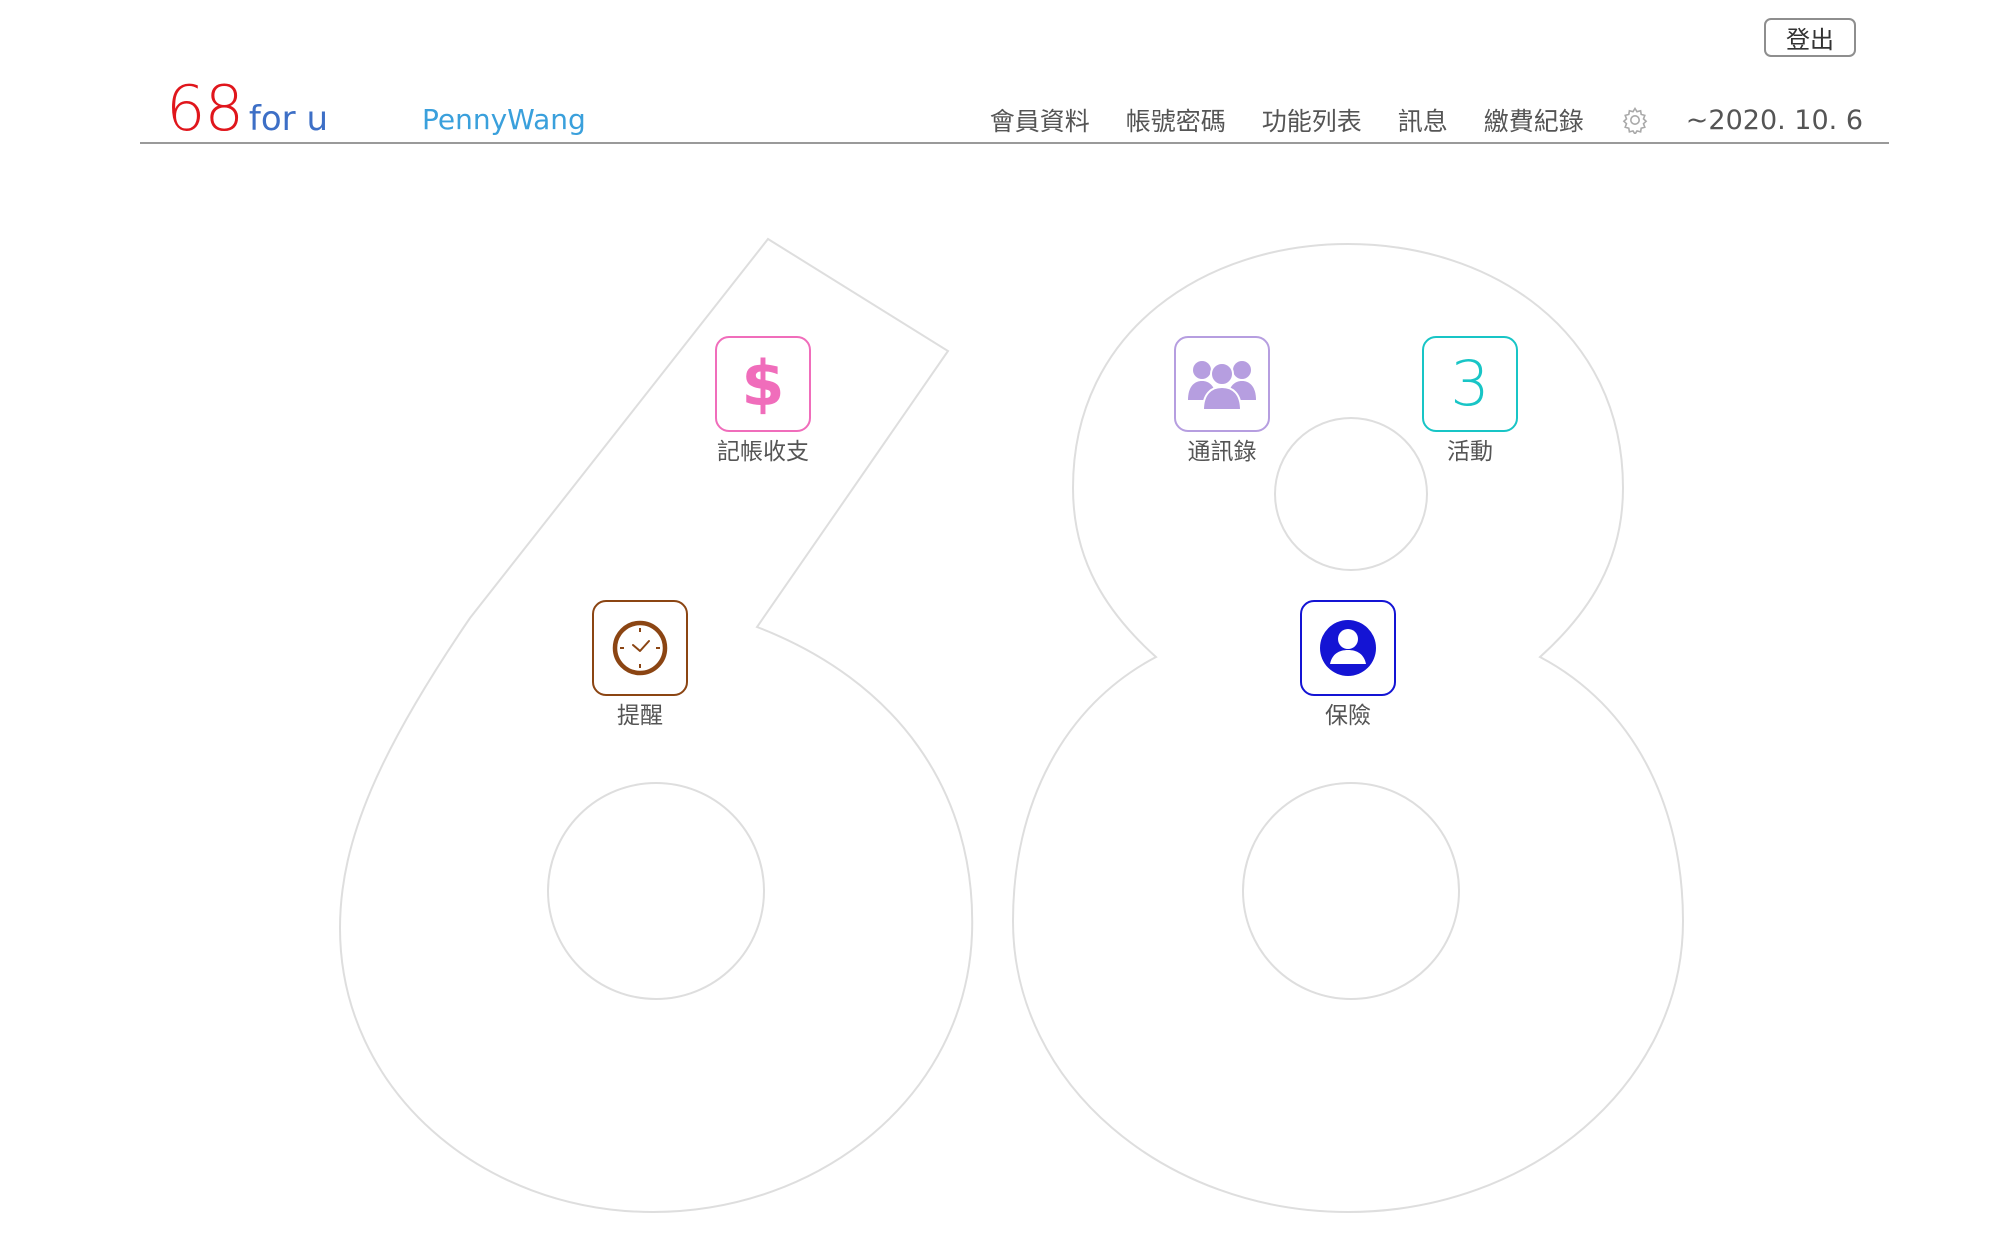  I want to click on tile-label: 保險, so click(1348, 716).